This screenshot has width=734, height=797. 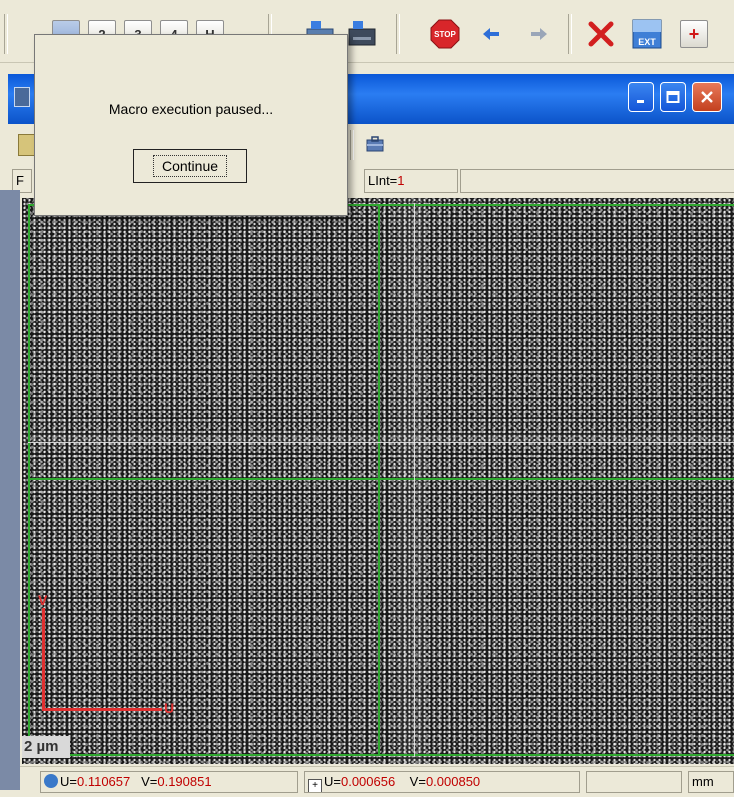 What do you see at coordinates (539, 34) in the screenshot?
I see `forward-arrow-icon` at bounding box center [539, 34].